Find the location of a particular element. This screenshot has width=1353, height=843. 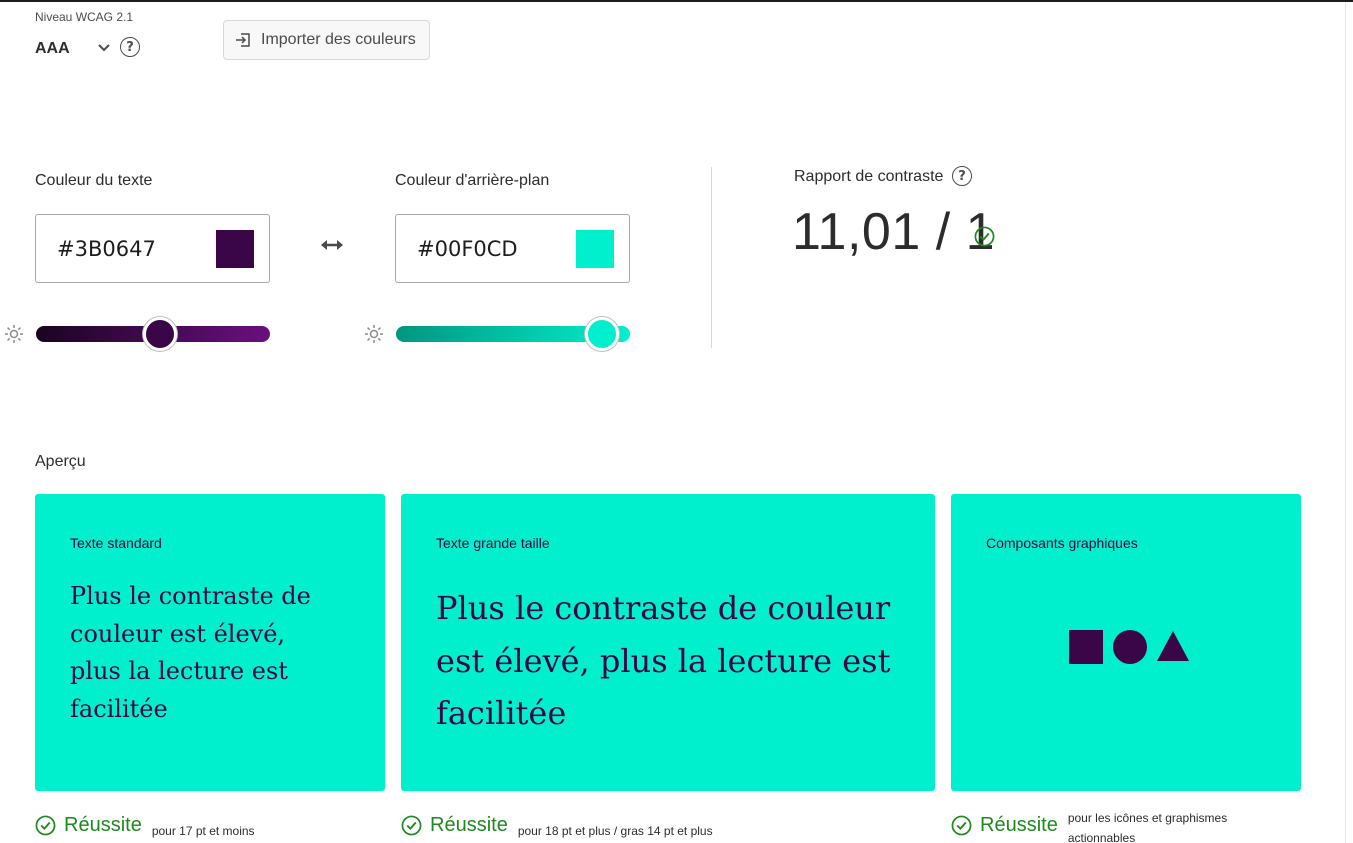

top-border is located at coordinates (676, 1).